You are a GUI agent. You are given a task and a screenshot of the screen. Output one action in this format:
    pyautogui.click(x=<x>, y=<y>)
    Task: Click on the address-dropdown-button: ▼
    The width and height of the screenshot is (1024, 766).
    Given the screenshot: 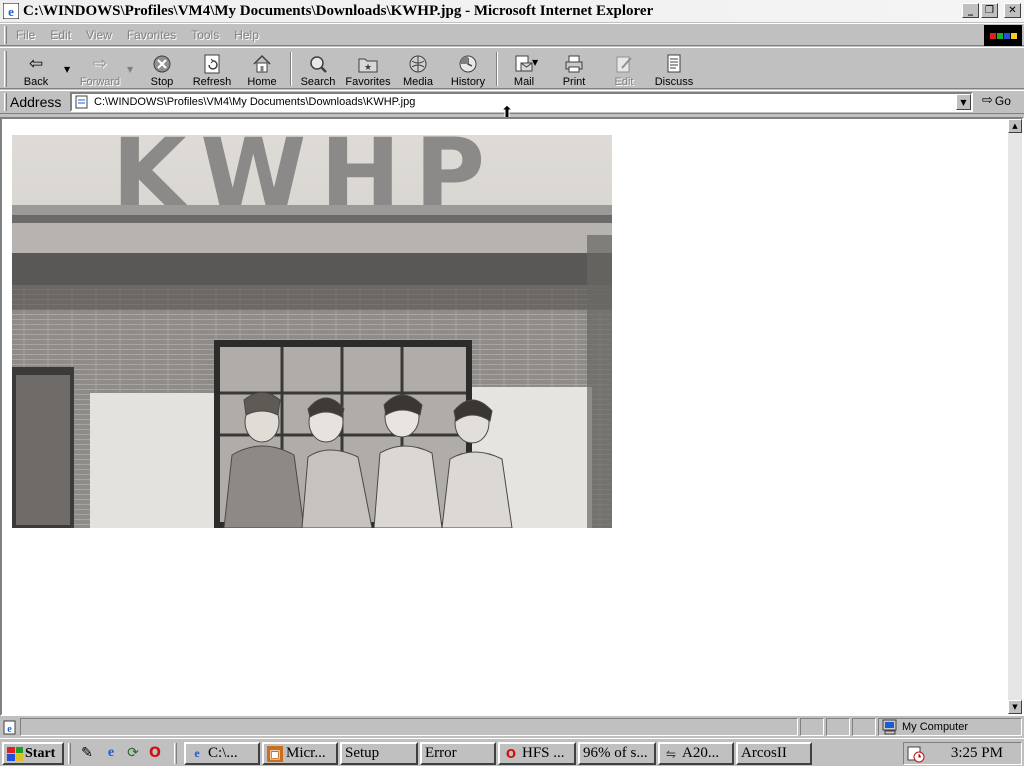 What is the action you would take?
    pyautogui.click(x=963, y=102)
    